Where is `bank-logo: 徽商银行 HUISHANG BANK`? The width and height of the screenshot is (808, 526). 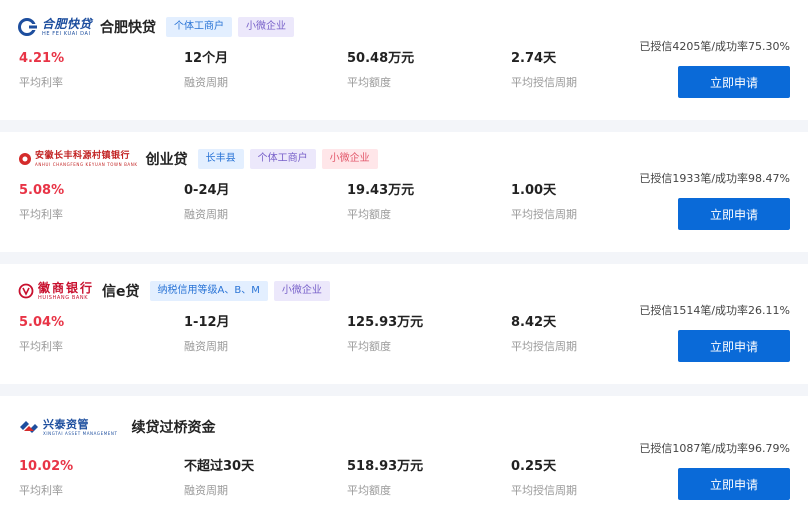 bank-logo: 徽商银行 HUISHANG BANK is located at coordinates (56, 291).